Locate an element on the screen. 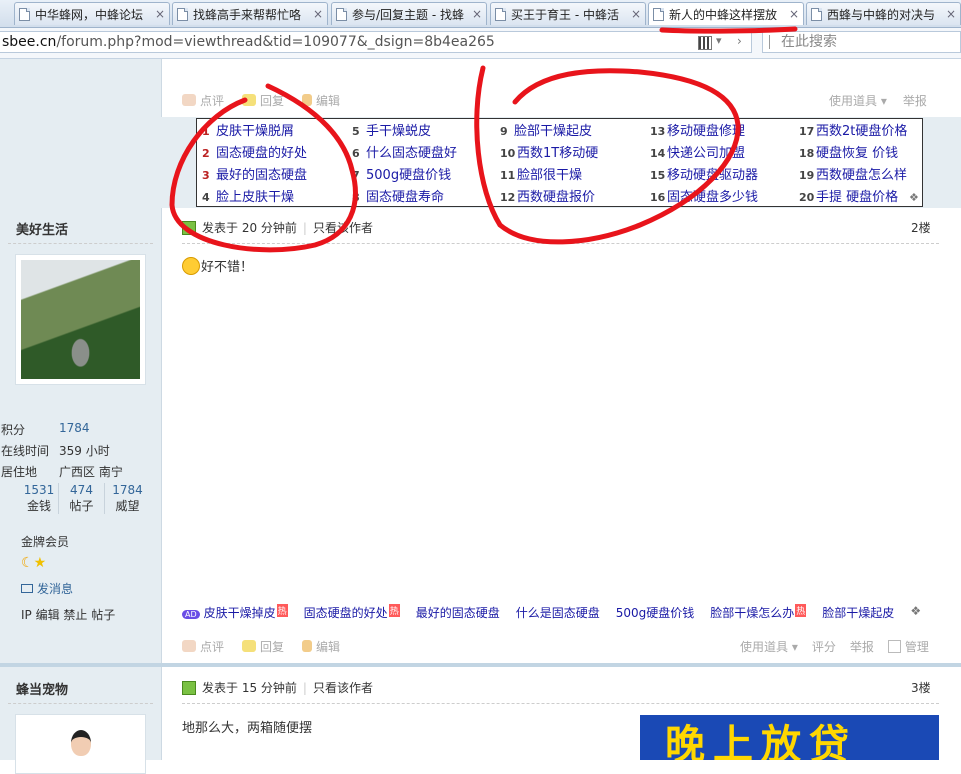 This screenshot has height=774, width=961. keyword-link: 20 手提 硬盘价格 is located at coordinates (848, 195).